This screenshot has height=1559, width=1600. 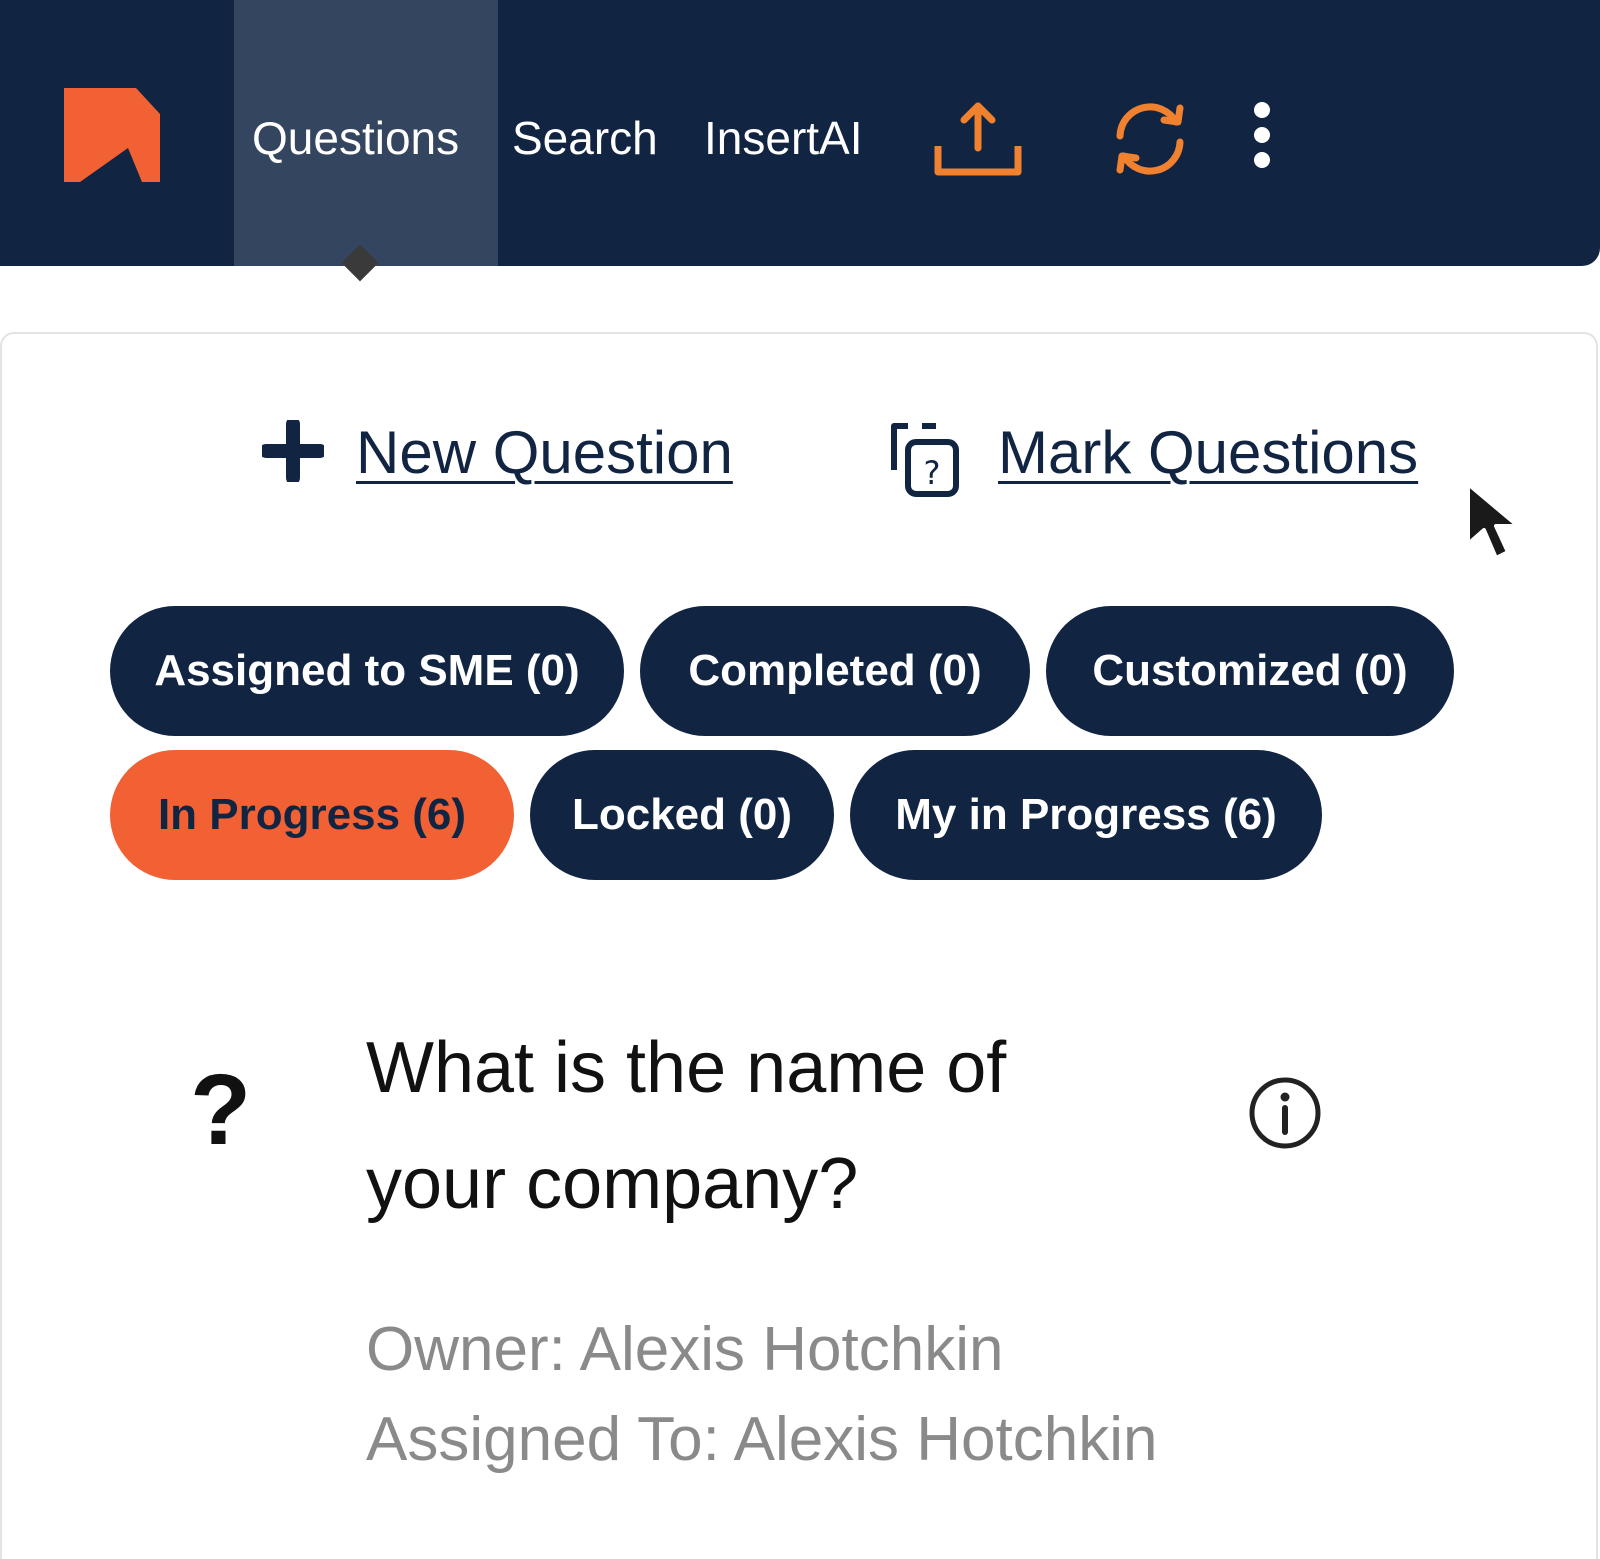 I want to click on filter-locked: Locked (0), so click(x=682, y=815).